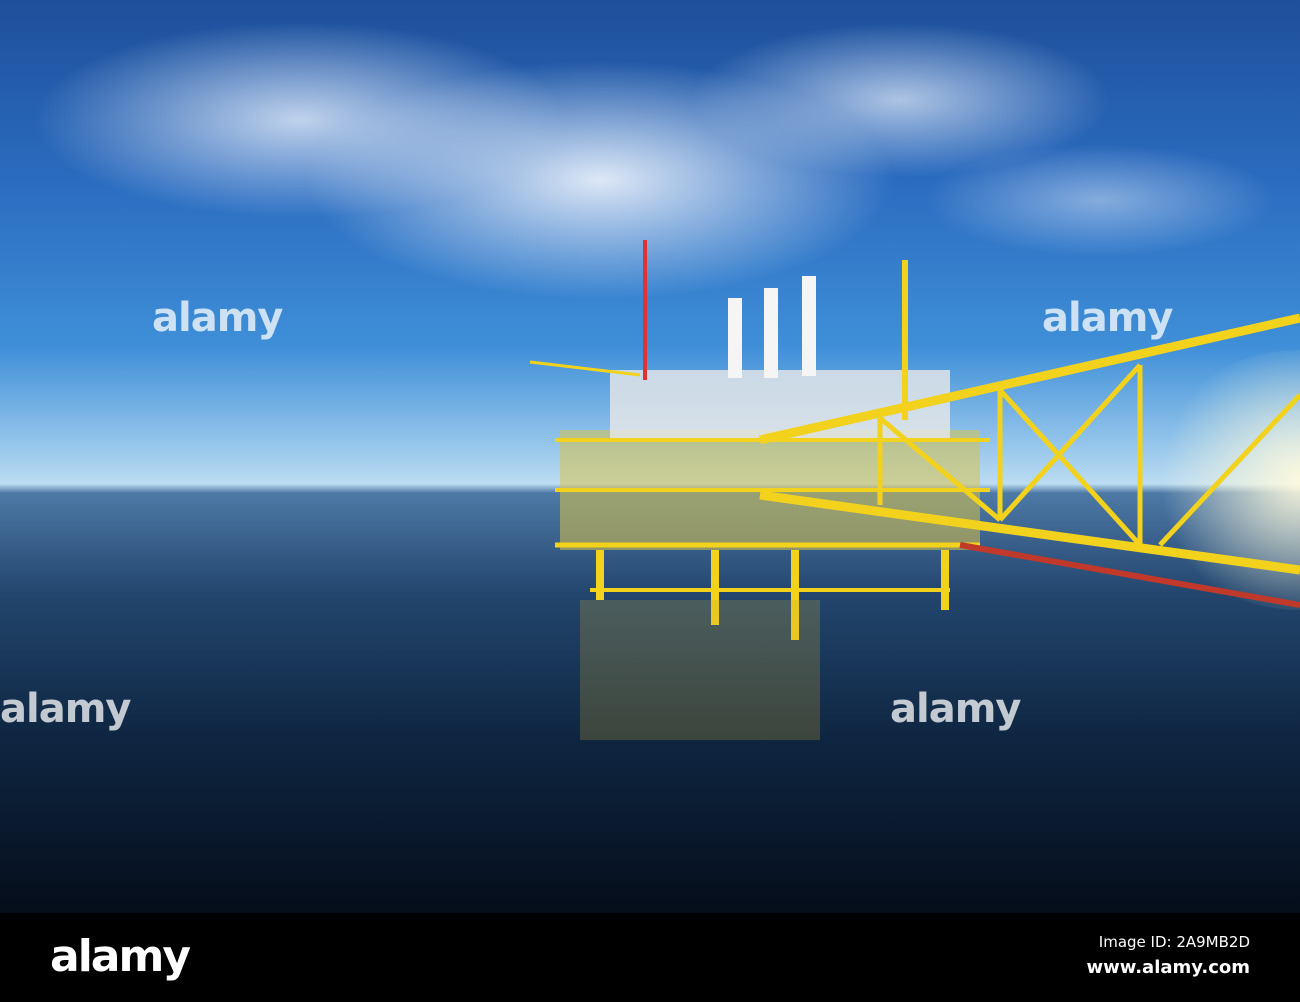 The height and width of the screenshot is (1002, 1300). What do you see at coordinates (650, 957) in the screenshot?
I see `footer-bar: alamy Image ID: 2A9MB2D www.alamy.com` at bounding box center [650, 957].